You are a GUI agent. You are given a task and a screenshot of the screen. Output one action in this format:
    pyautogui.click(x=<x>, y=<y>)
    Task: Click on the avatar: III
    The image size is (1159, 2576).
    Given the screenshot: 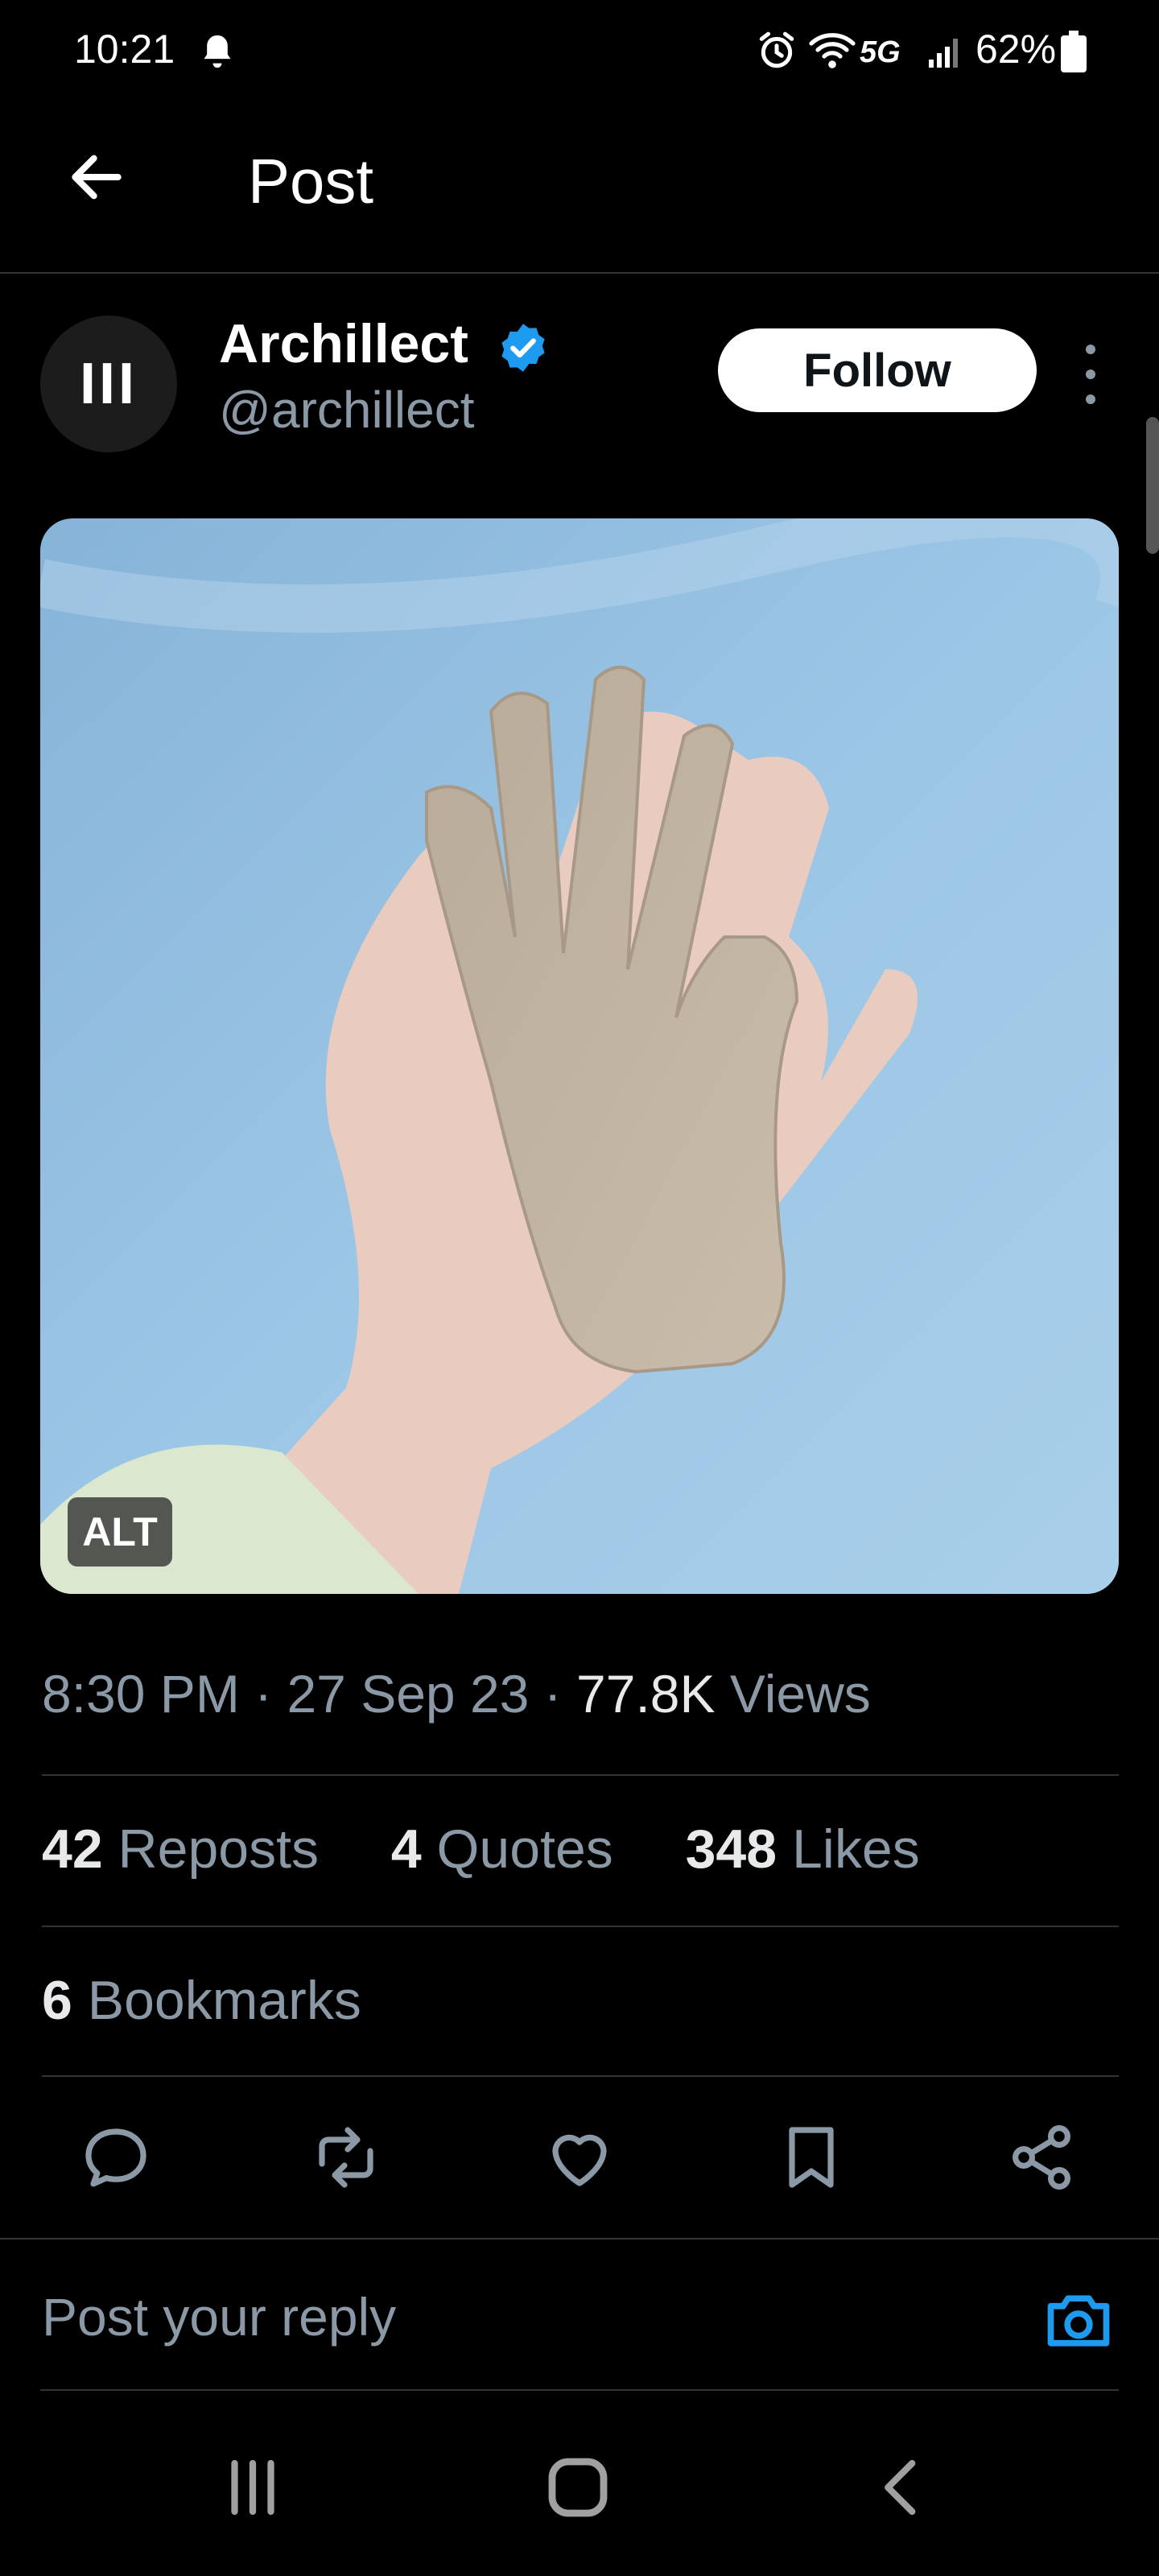 What is the action you would take?
    pyautogui.click(x=108, y=384)
    